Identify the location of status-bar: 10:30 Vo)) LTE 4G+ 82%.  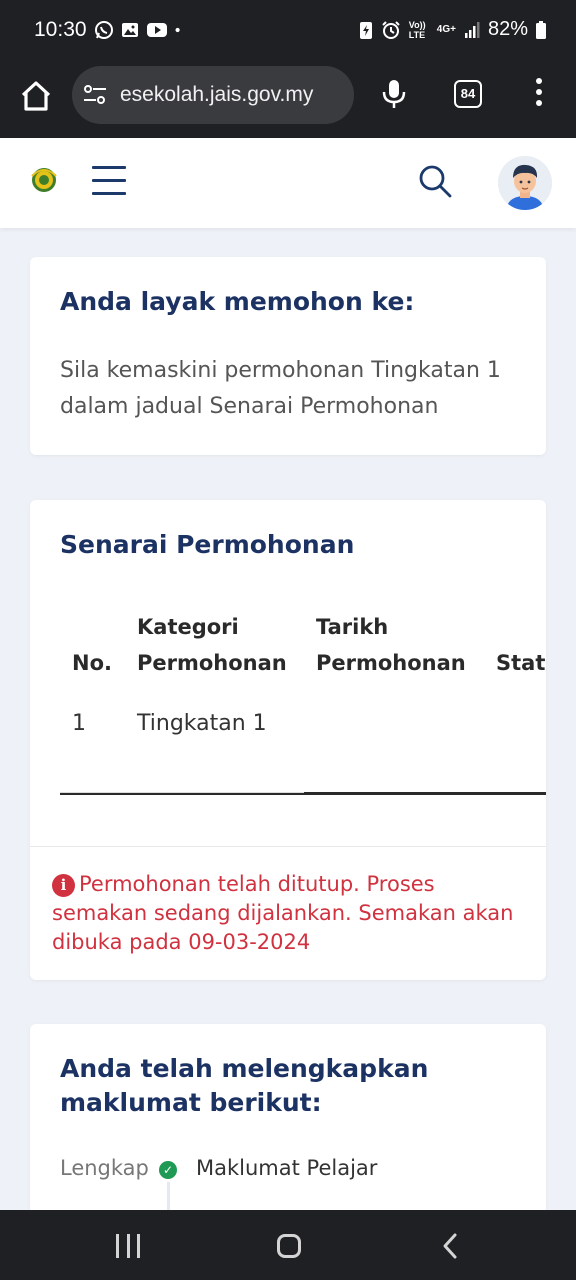
(288, 31).